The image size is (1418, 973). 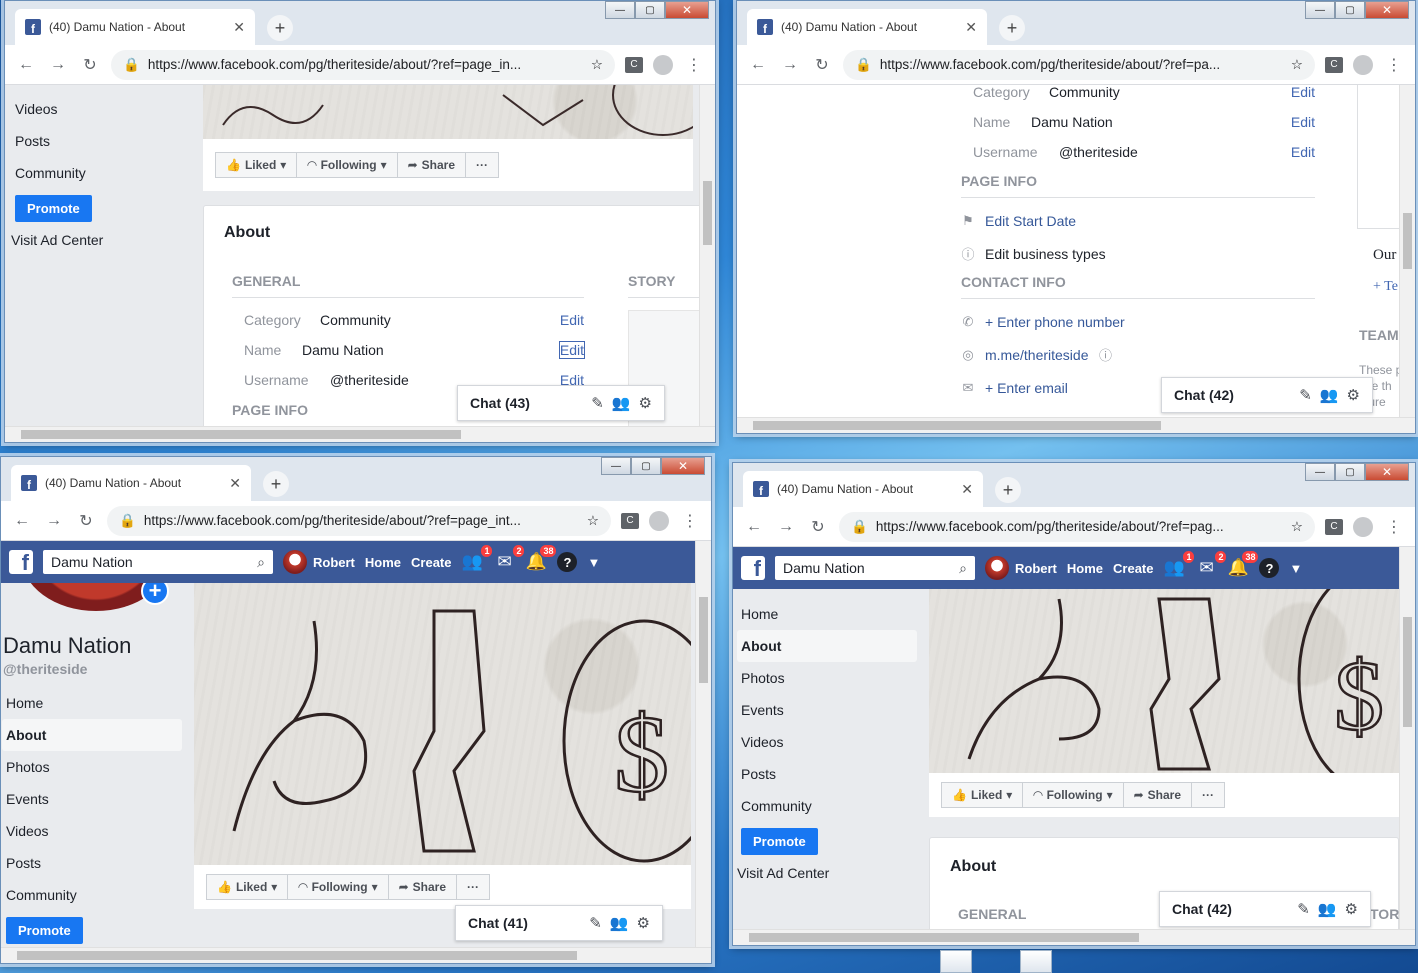 What do you see at coordinates (92, 767) in the screenshot?
I see `nav-photos: Photos` at bounding box center [92, 767].